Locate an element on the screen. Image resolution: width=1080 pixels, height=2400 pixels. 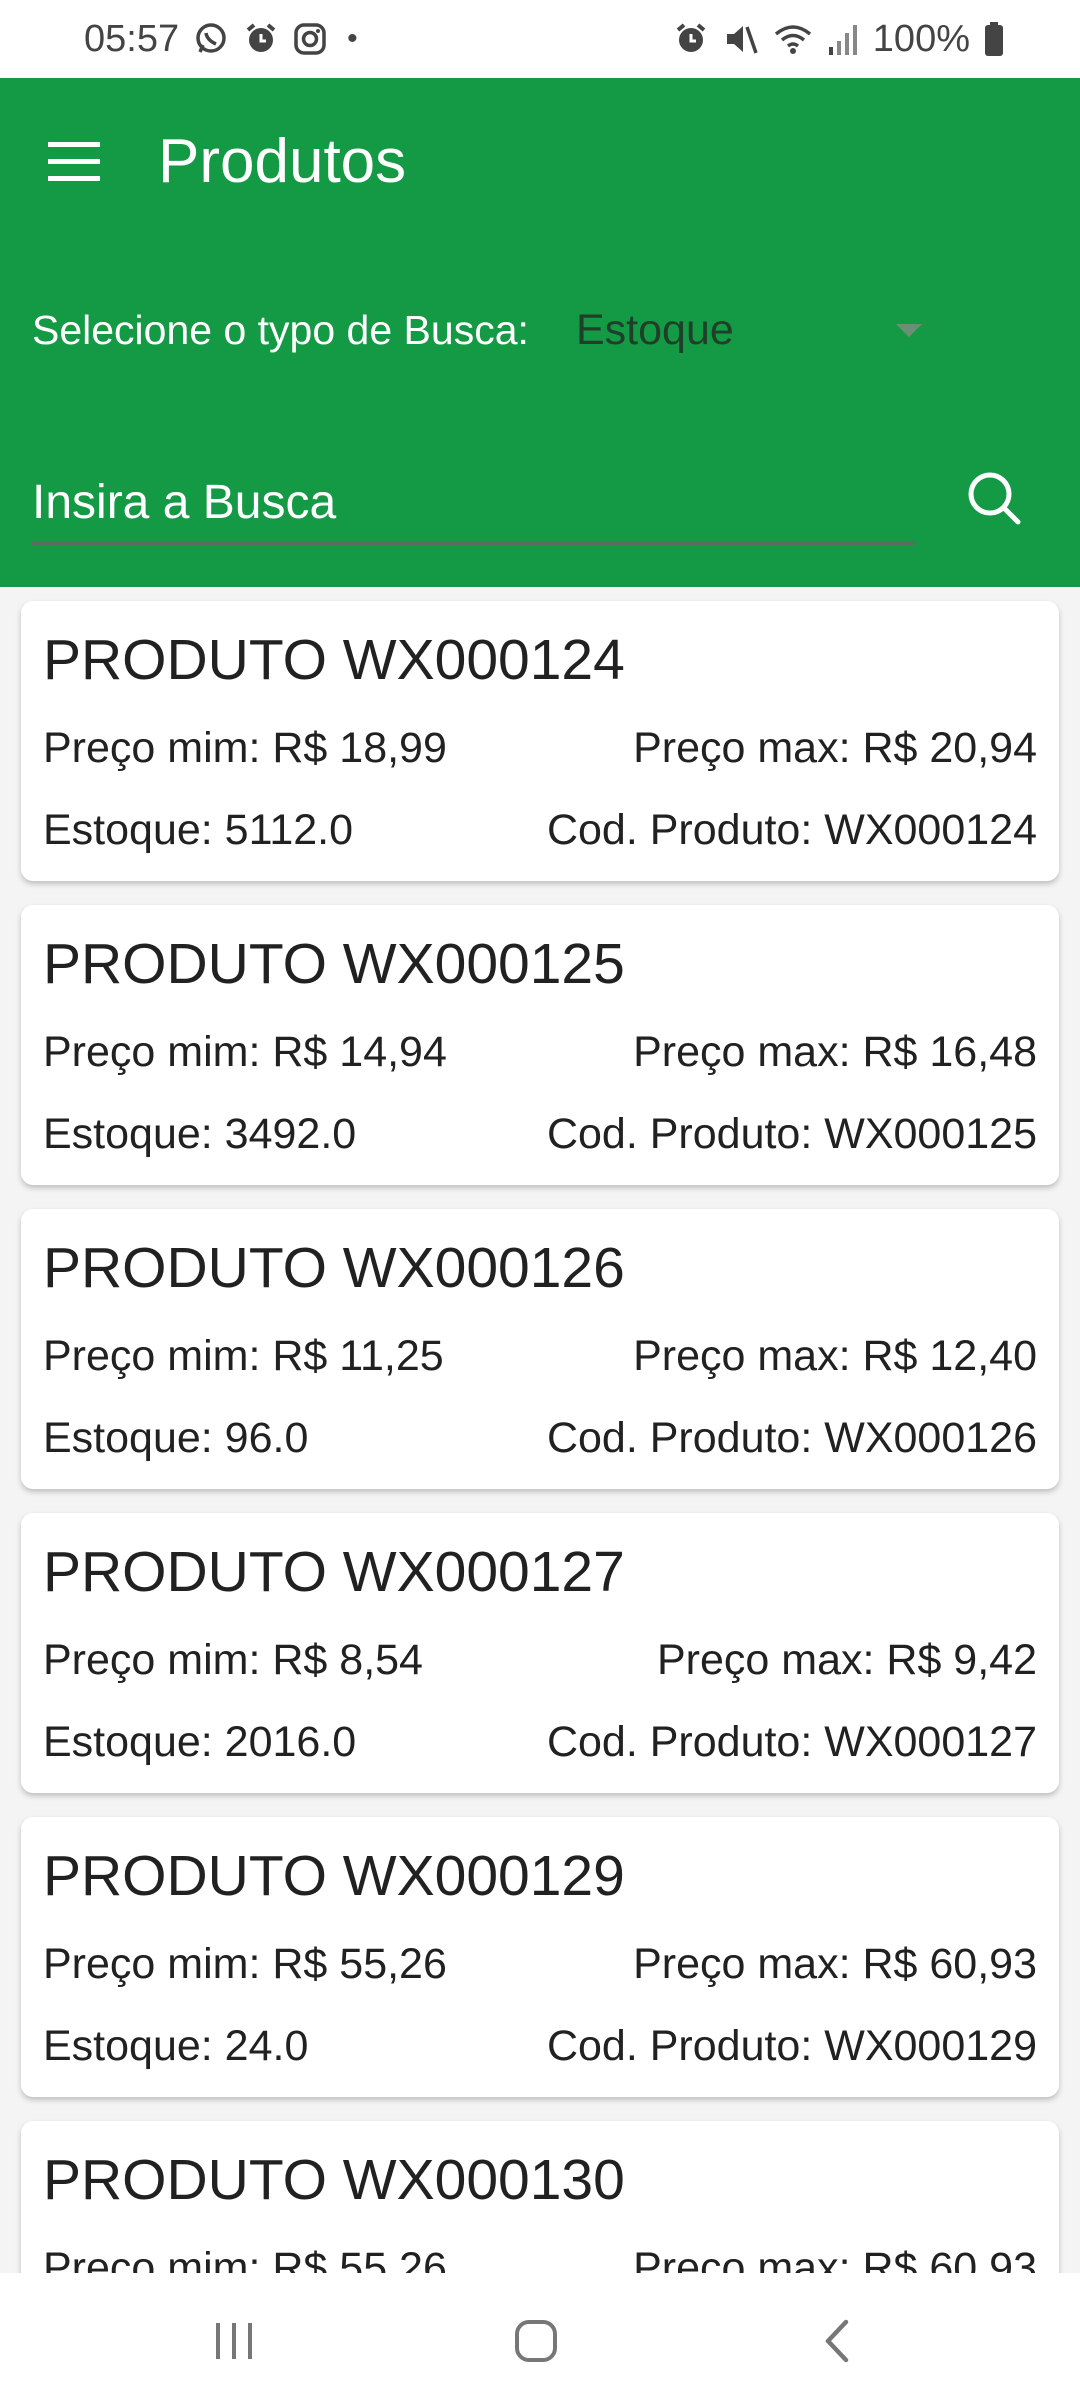
stock-row: Estoque: 96.0 Cod. Produto: WX000126 is located at coordinates (540, 1438).